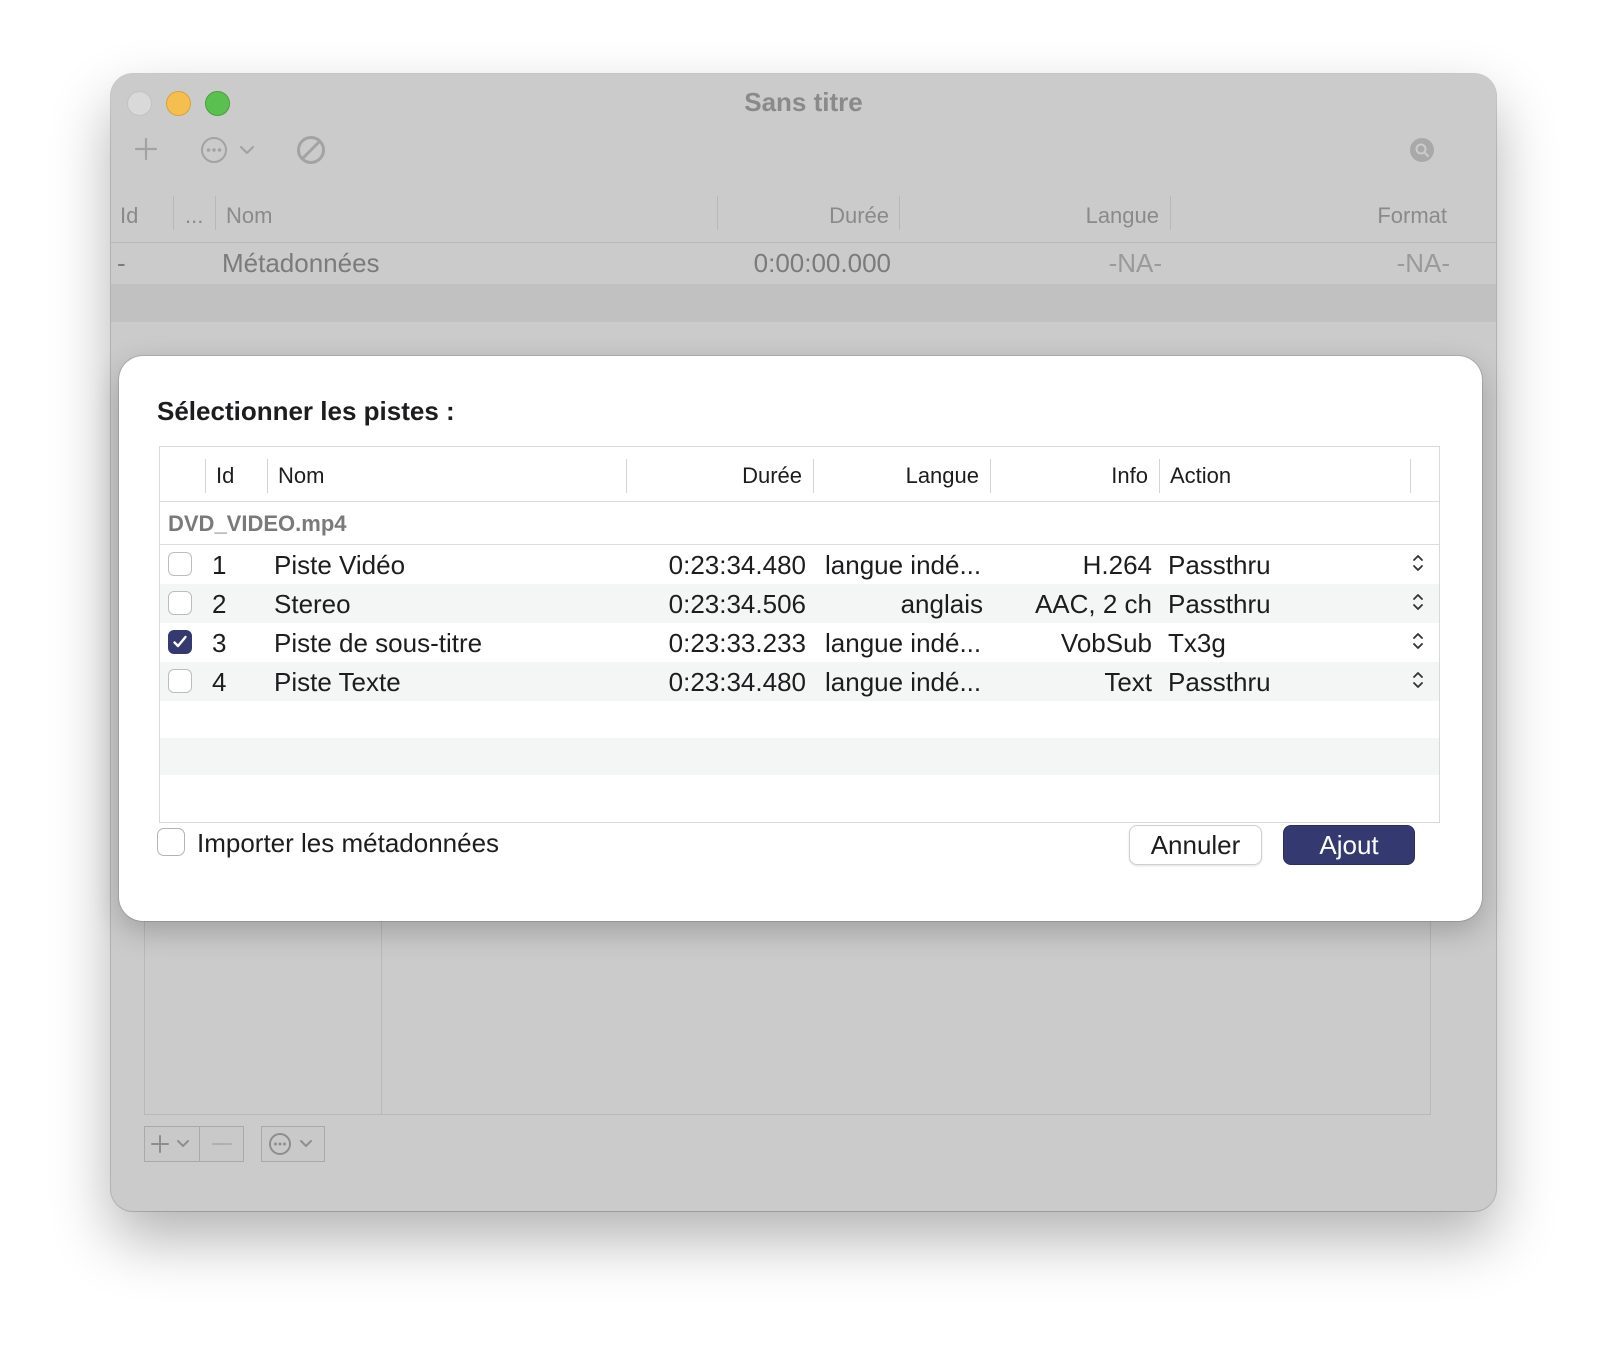 Image resolution: width=1604 pixels, height=1356 pixels. I want to click on track-language: anglais, so click(941, 604).